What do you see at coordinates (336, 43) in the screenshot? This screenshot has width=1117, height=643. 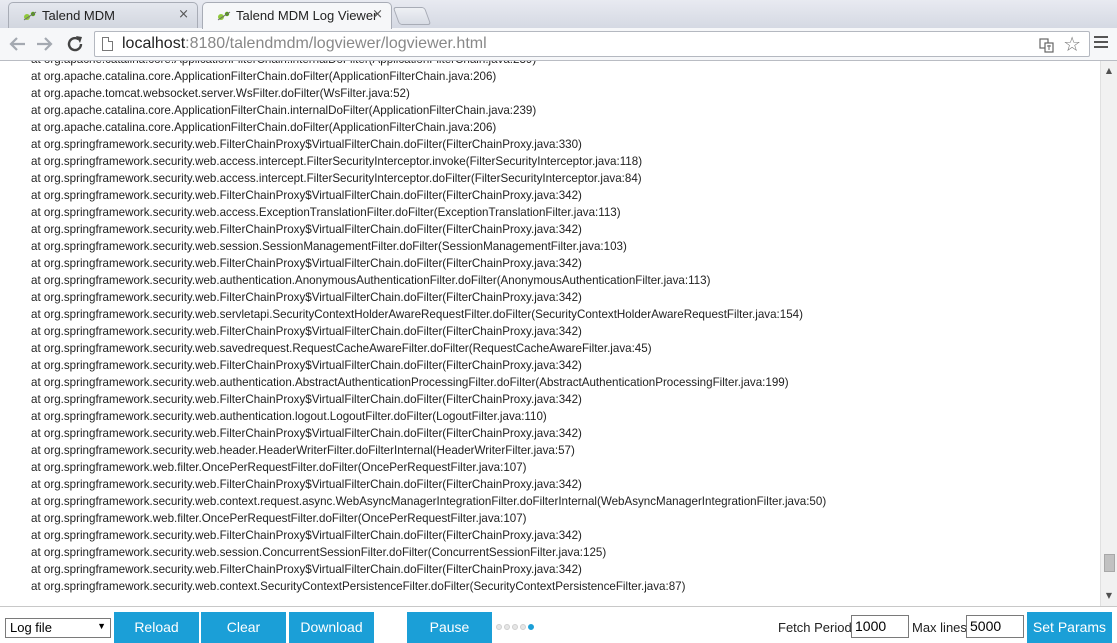 I see `url-path: :8180/talendmdm/logviewer/logviewer.html` at bounding box center [336, 43].